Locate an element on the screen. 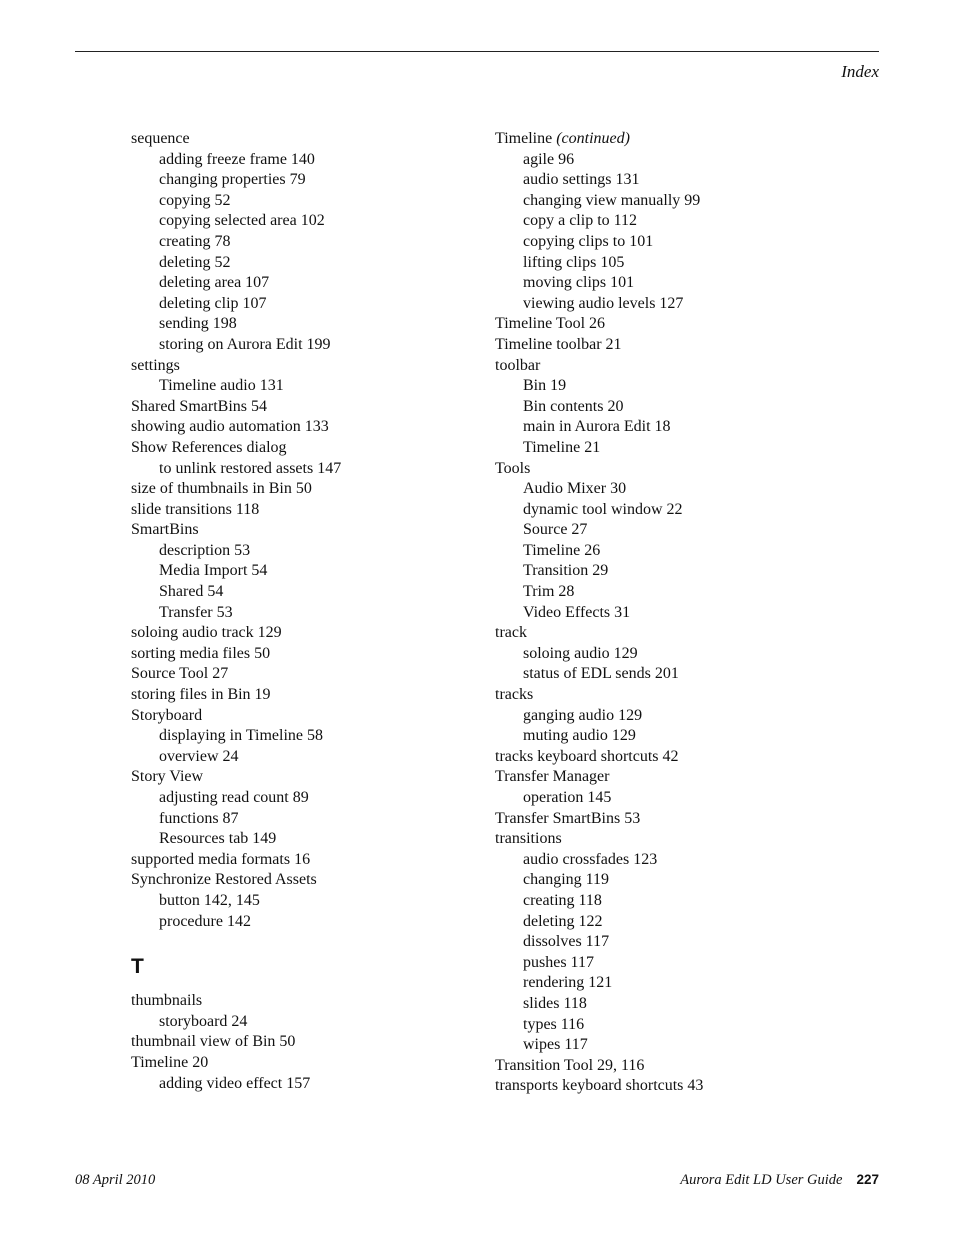 The width and height of the screenshot is (954, 1235). index-subentry: Source 27 is located at coordinates (599, 530).